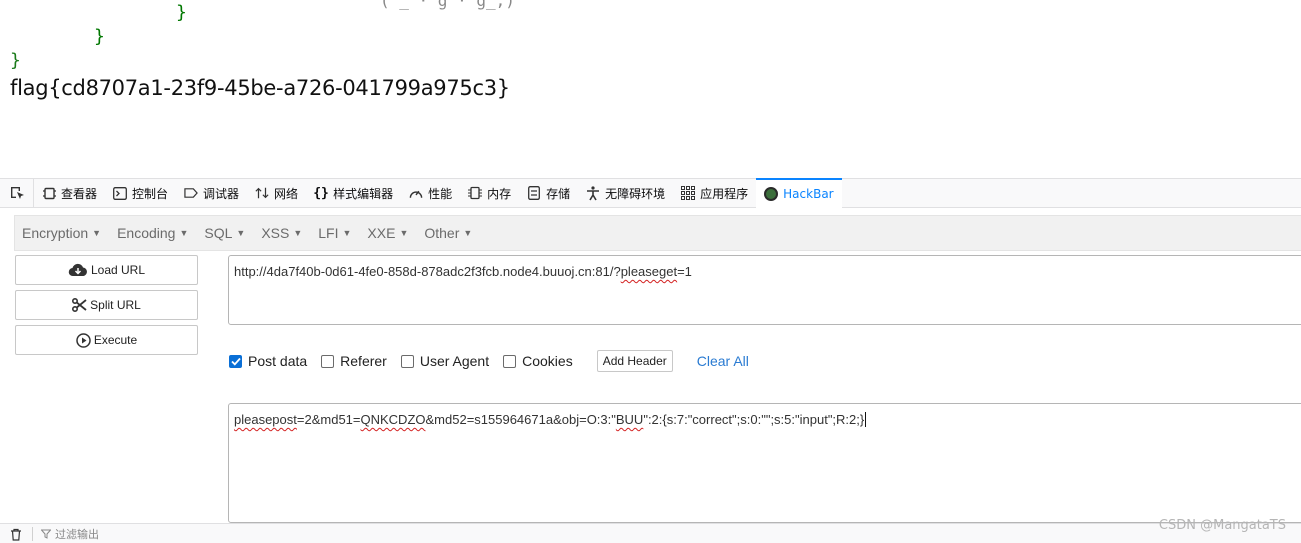 The width and height of the screenshot is (1301, 543). I want to click on menu-label: LFI, so click(328, 233).